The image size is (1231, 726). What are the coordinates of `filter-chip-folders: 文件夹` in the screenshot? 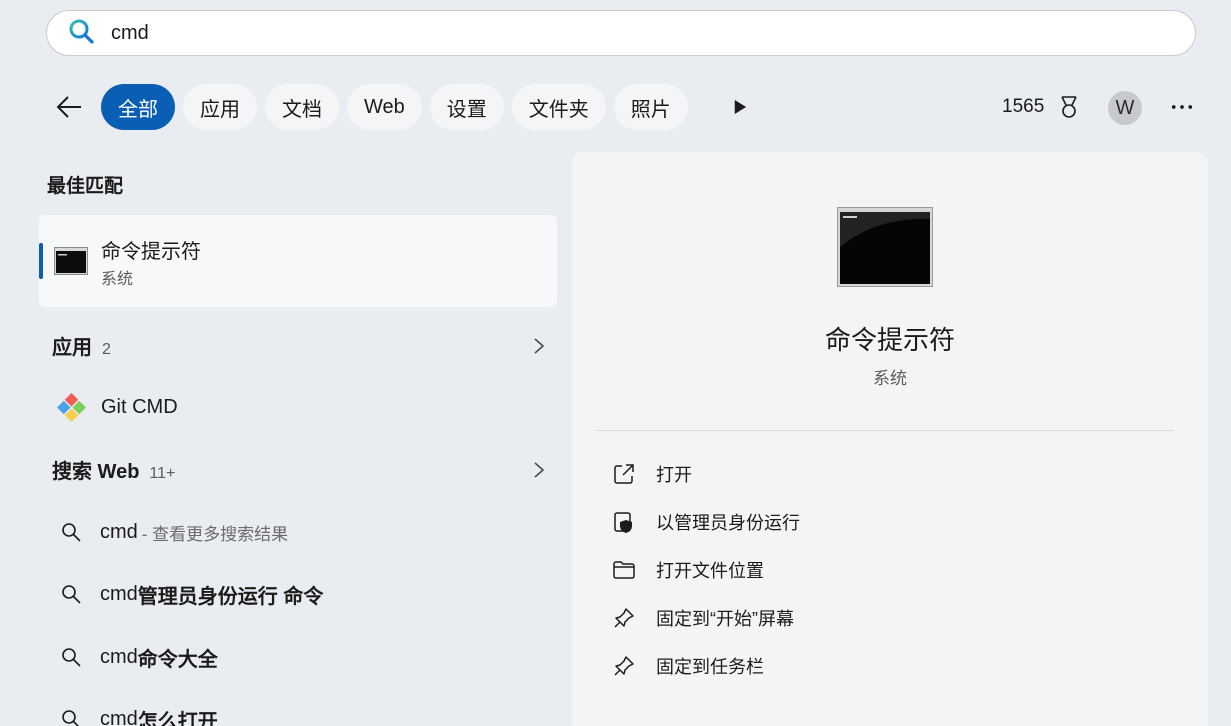 It's located at (558, 107).